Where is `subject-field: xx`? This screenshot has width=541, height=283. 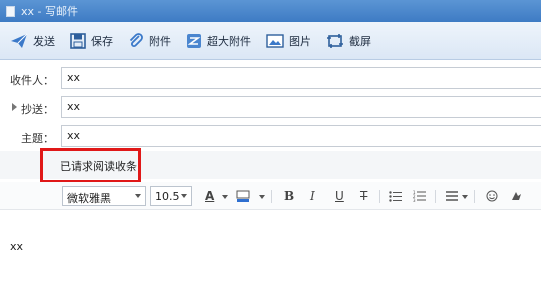
subject-field: xx is located at coordinates (301, 136).